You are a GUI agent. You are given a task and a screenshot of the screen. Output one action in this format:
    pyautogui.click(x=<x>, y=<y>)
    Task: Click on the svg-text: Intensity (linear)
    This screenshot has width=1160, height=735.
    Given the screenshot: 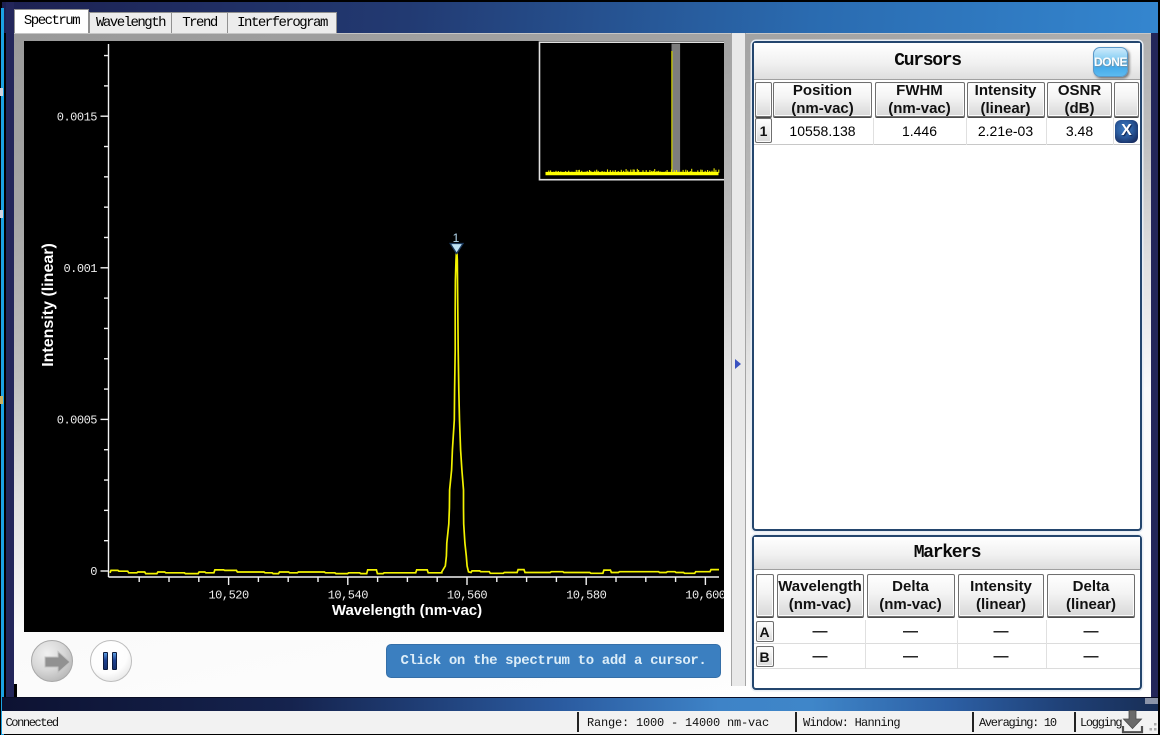 What is the action you would take?
    pyautogui.click(x=48, y=305)
    